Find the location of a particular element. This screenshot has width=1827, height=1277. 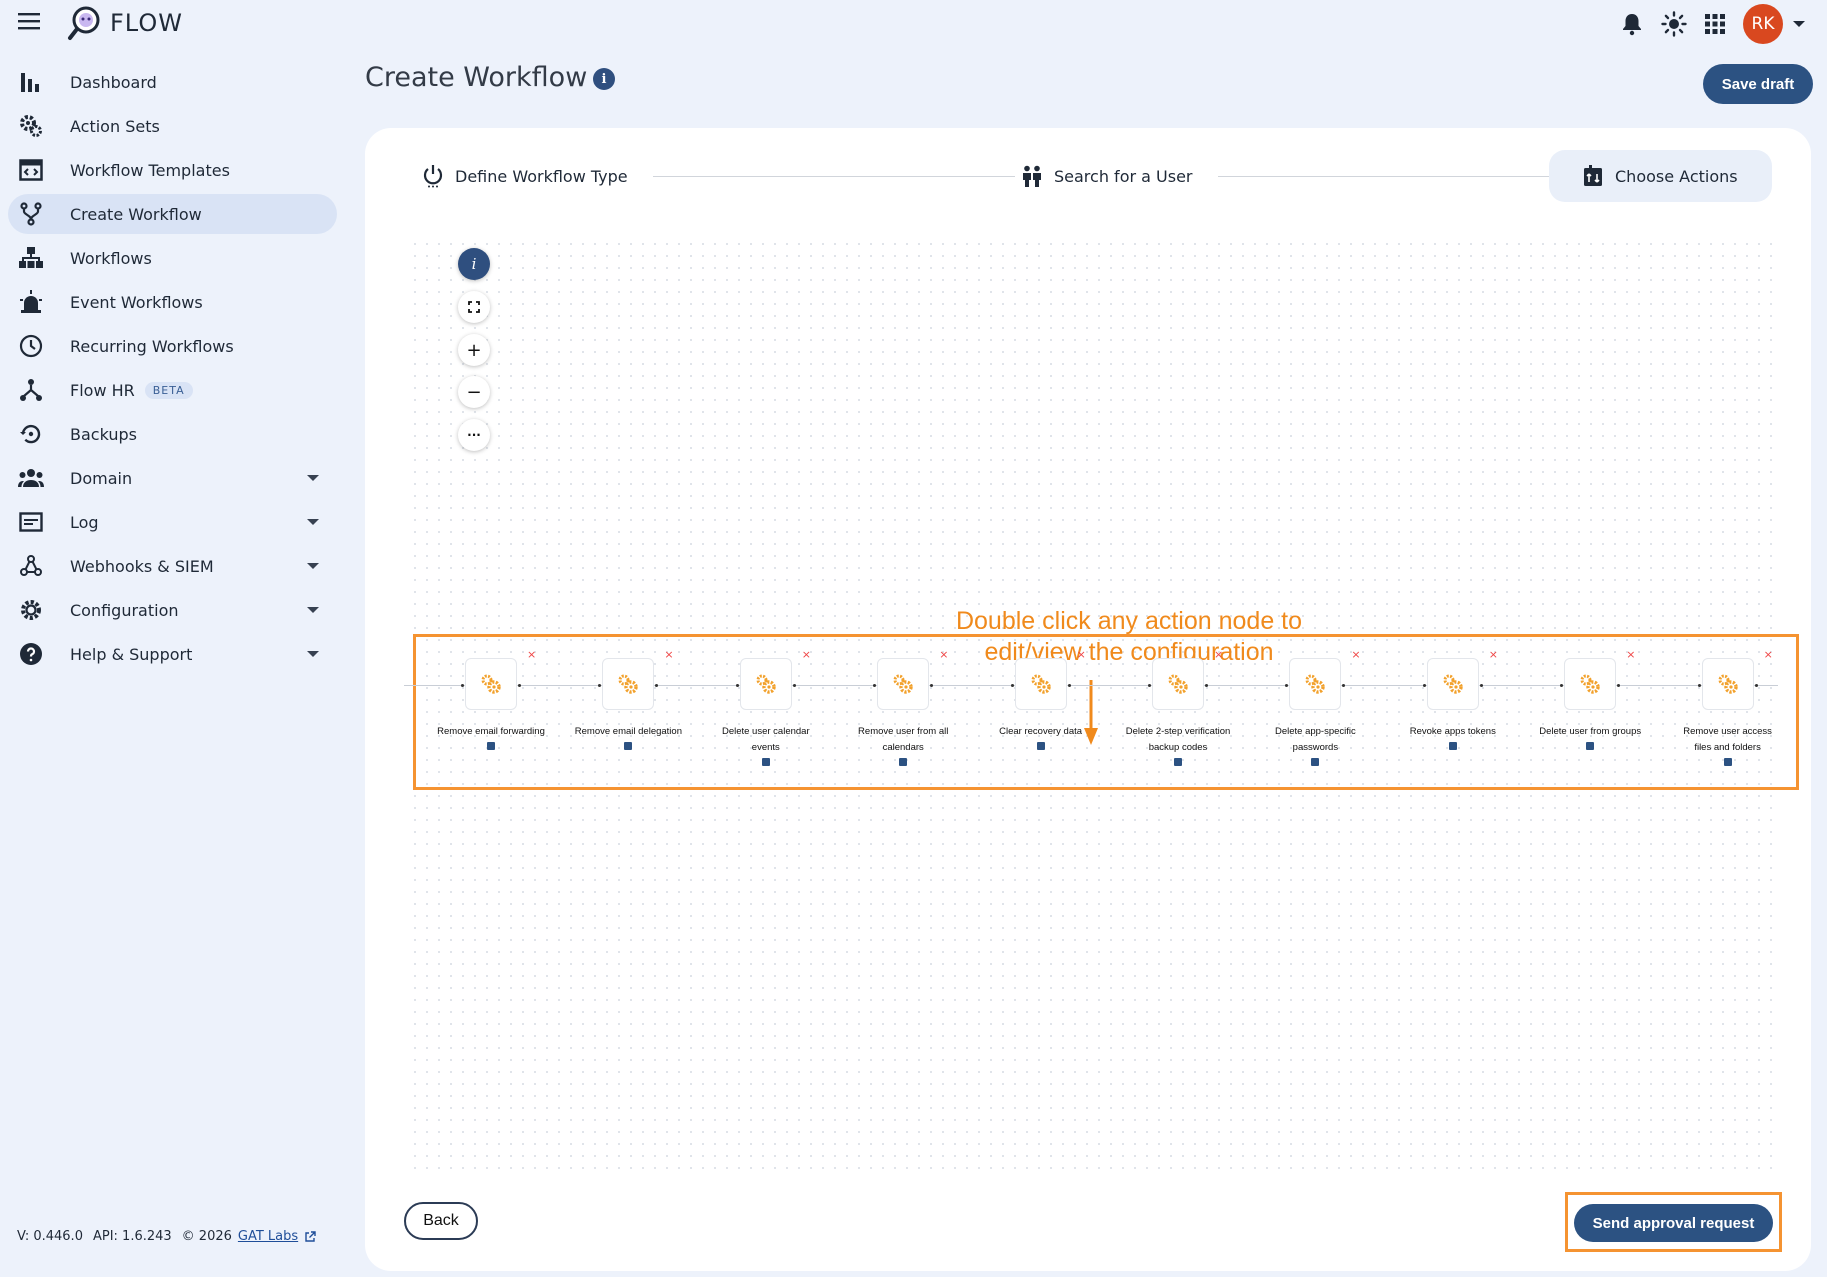

sidebar-item-action-sets: Action Sets is located at coordinates (172, 126).